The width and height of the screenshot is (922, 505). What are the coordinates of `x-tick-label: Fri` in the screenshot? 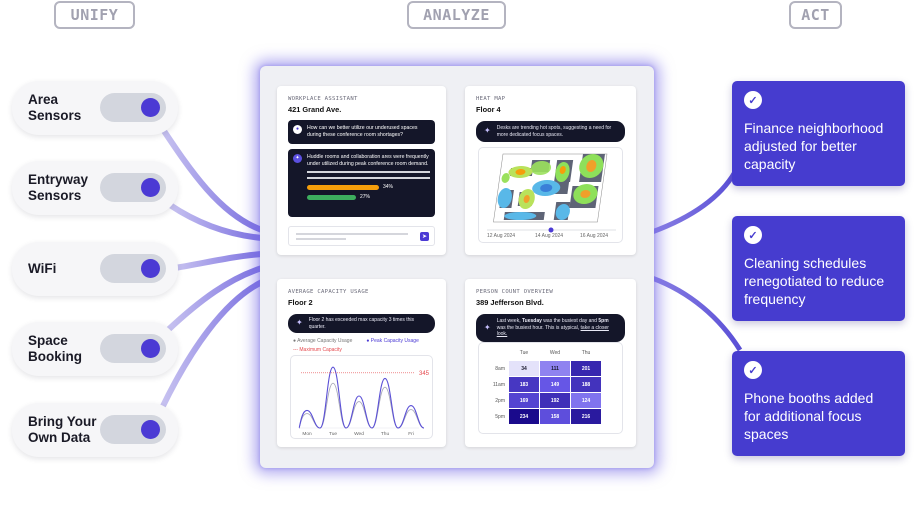 It's located at (411, 434).